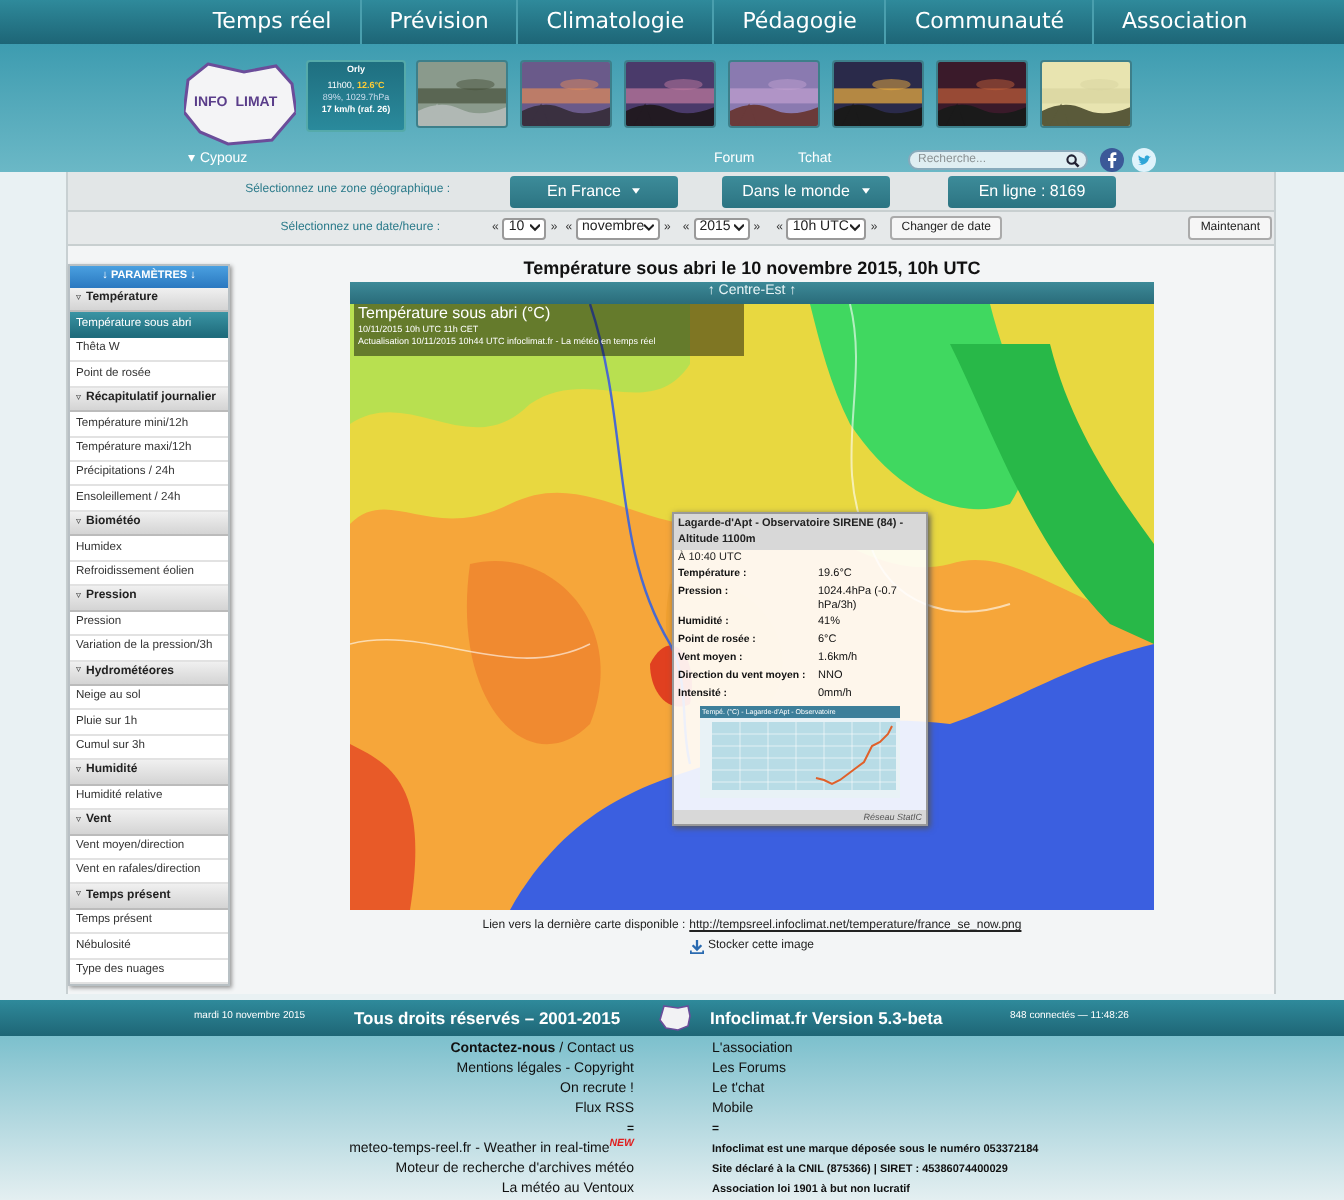 This screenshot has width=1344, height=1200. What do you see at coordinates (272, 22) in the screenshot?
I see `nav-link: Temps réel` at bounding box center [272, 22].